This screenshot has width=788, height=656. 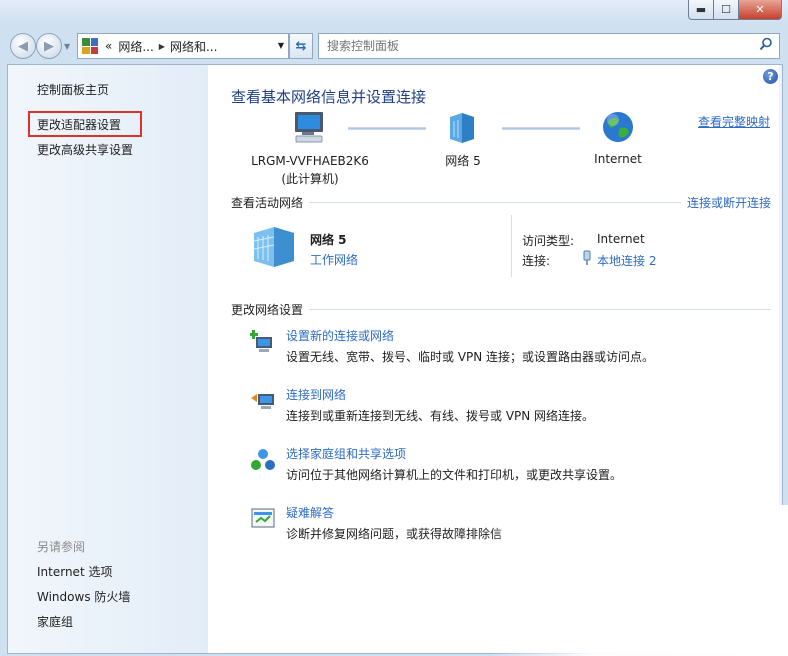 What do you see at coordinates (263, 460) in the screenshot?
I see `homegroup-sharing-icon` at bounding box center [263, 460].